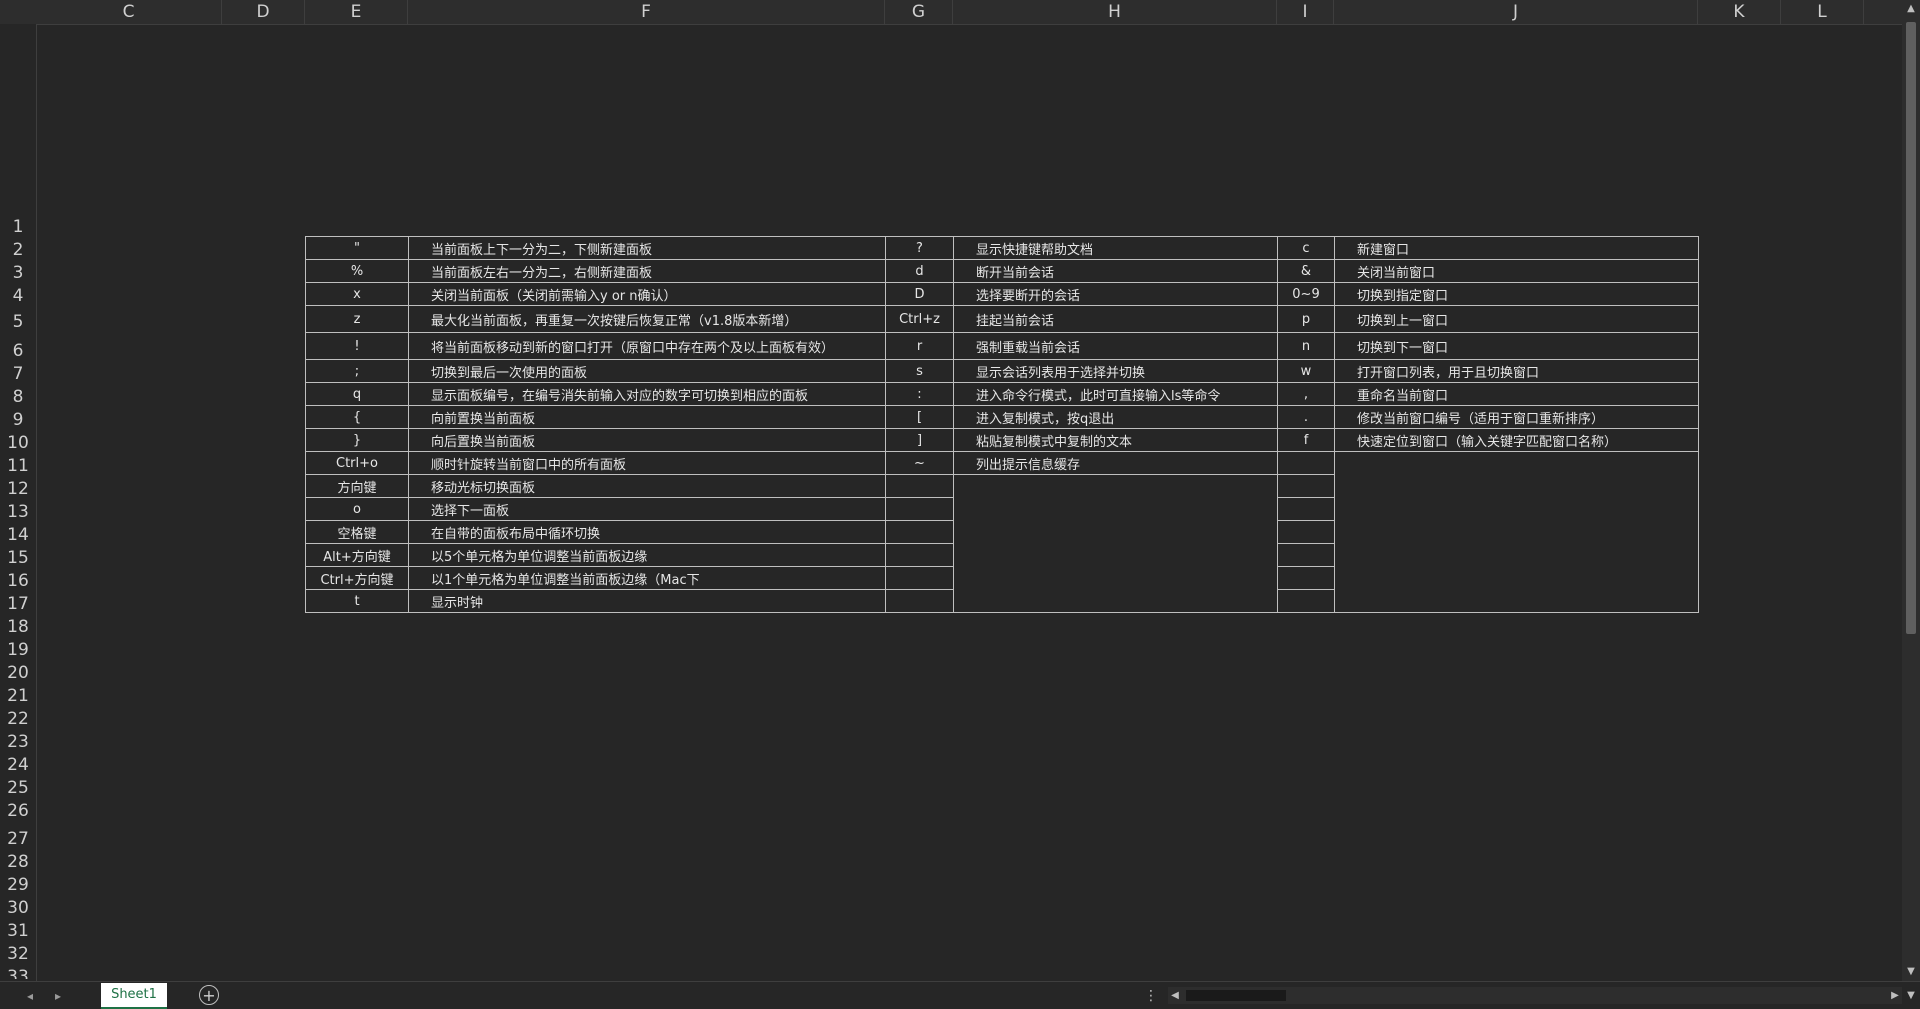 The image size is (1920, 1009). What do you see at coordinates (357, 463) in the screenshot?
I see `table-cell: Ctrl+o` at bounding box center [357, 463].